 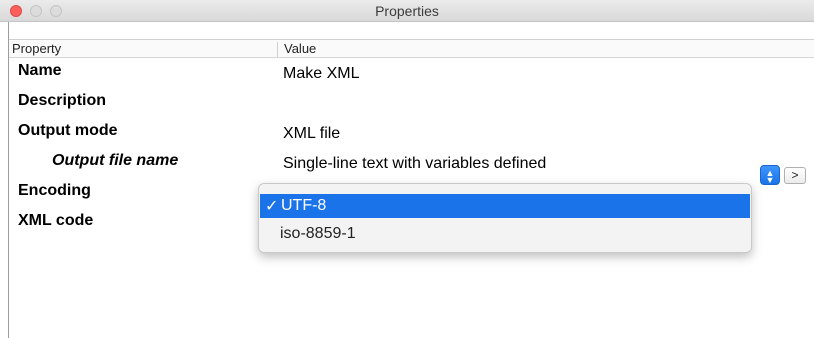 I want to click on table-row-output-mode: Output mode XML file, so click(x=411, y=132).